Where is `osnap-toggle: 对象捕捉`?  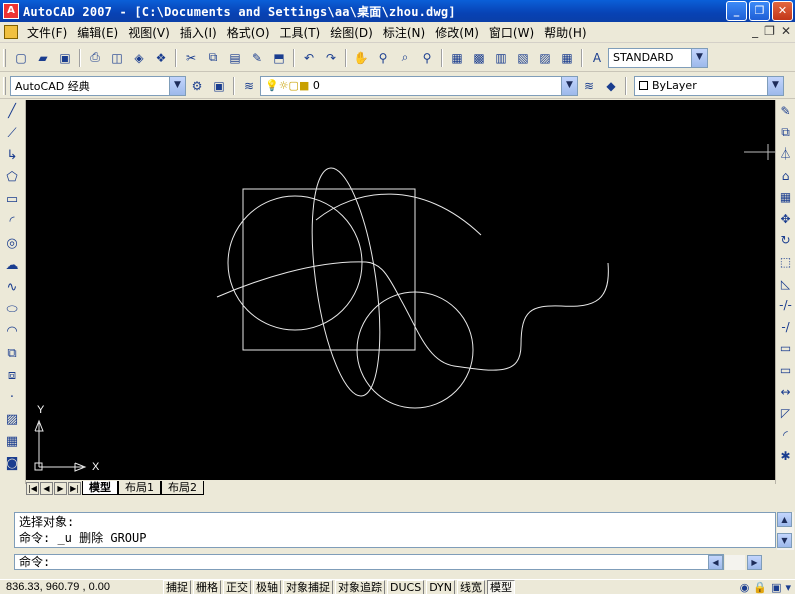 osnap-toggle: 对象捕捉 is located at coordinates (308, 586).